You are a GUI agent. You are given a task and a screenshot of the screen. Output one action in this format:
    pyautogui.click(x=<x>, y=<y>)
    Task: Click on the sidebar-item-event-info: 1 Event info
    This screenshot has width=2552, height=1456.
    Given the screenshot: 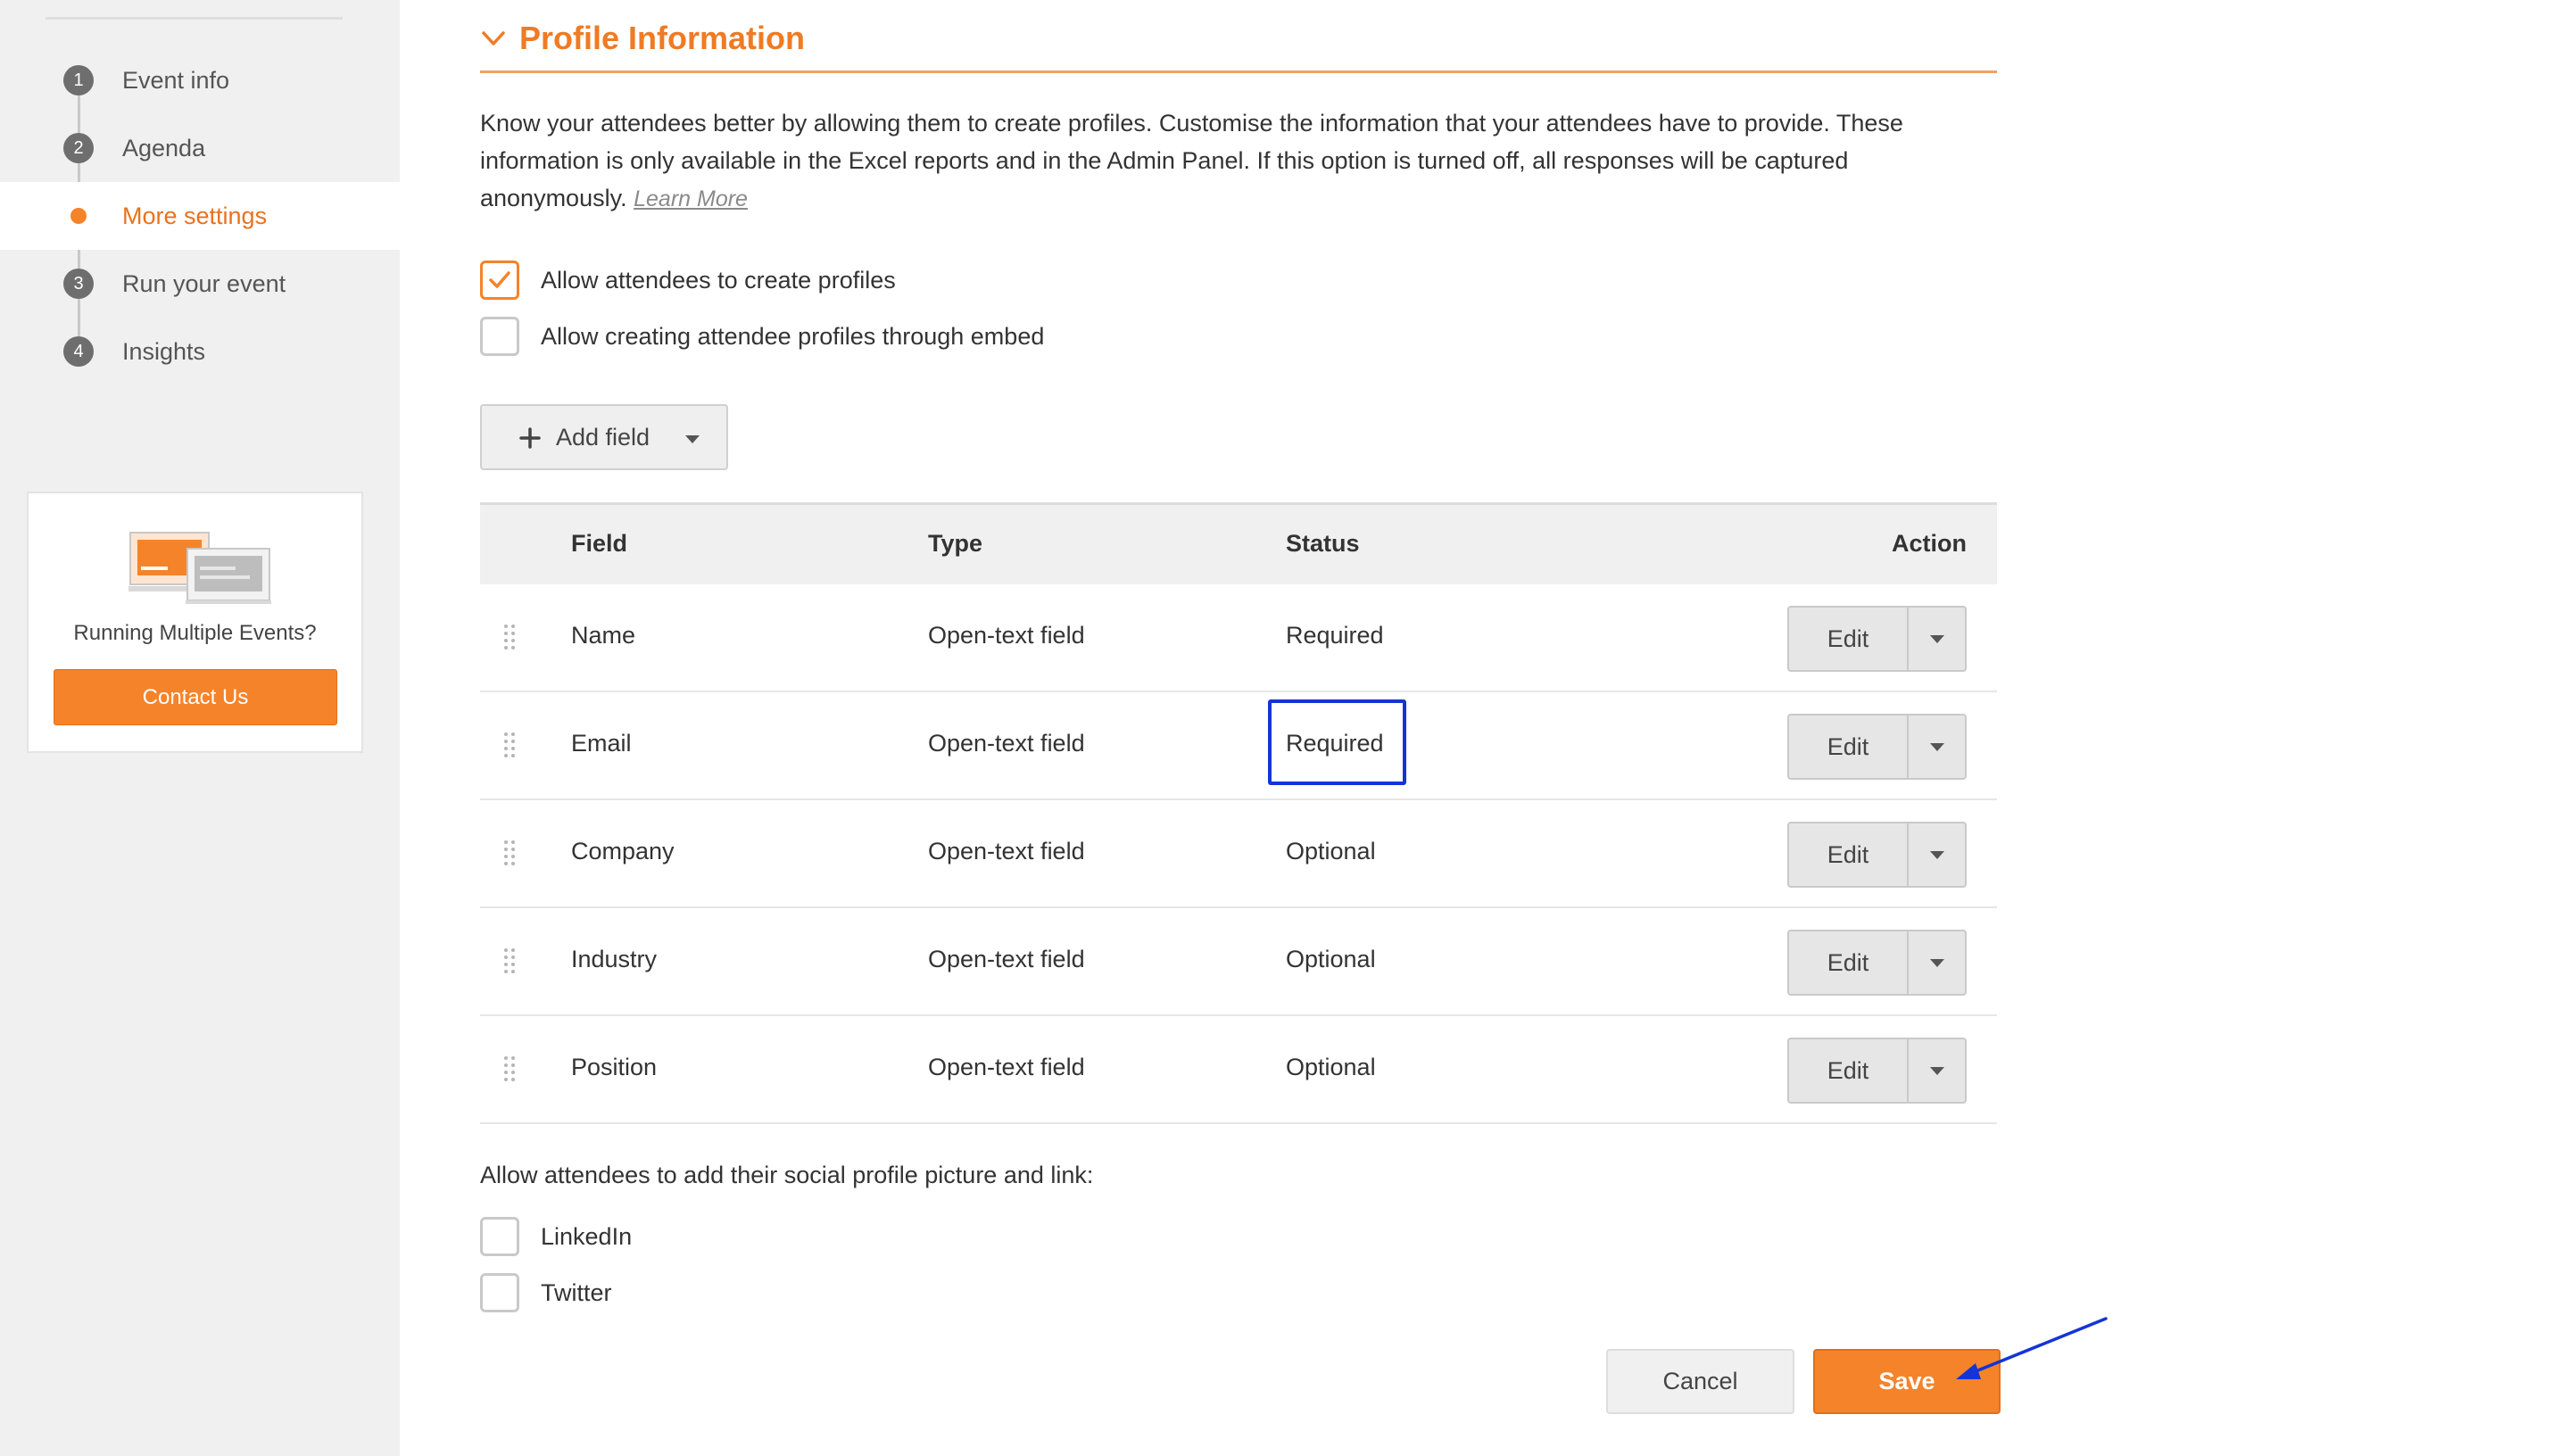 What is the action you would take?
    pyautogui.click(x=200, y=80)
    